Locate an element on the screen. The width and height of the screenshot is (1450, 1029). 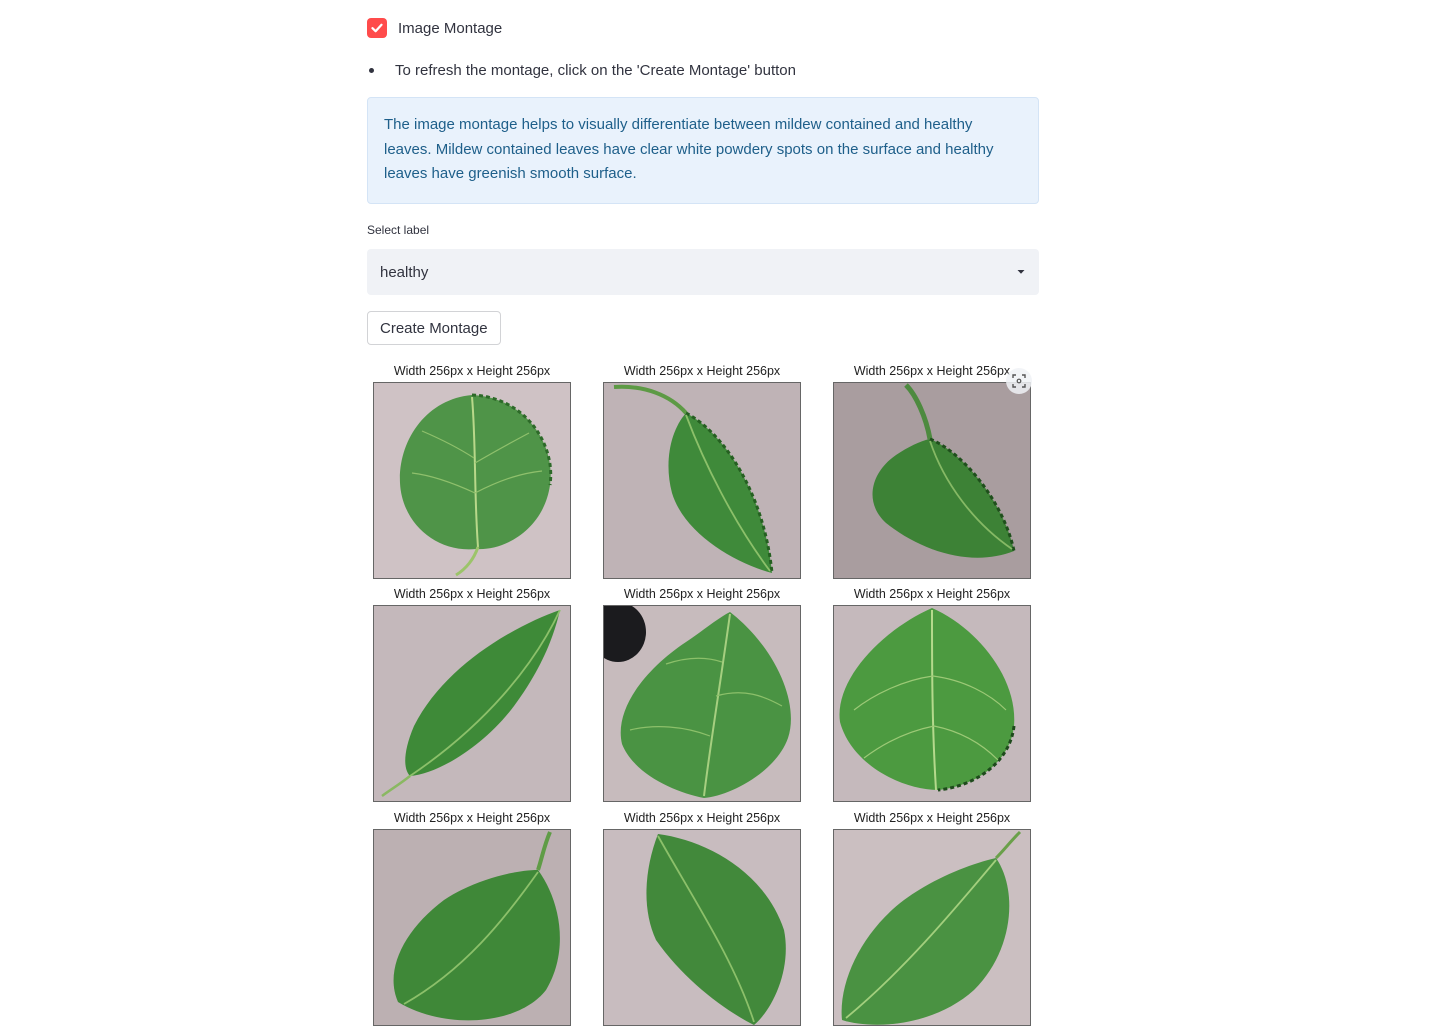
check-icon is located at coordinates (377, 28).